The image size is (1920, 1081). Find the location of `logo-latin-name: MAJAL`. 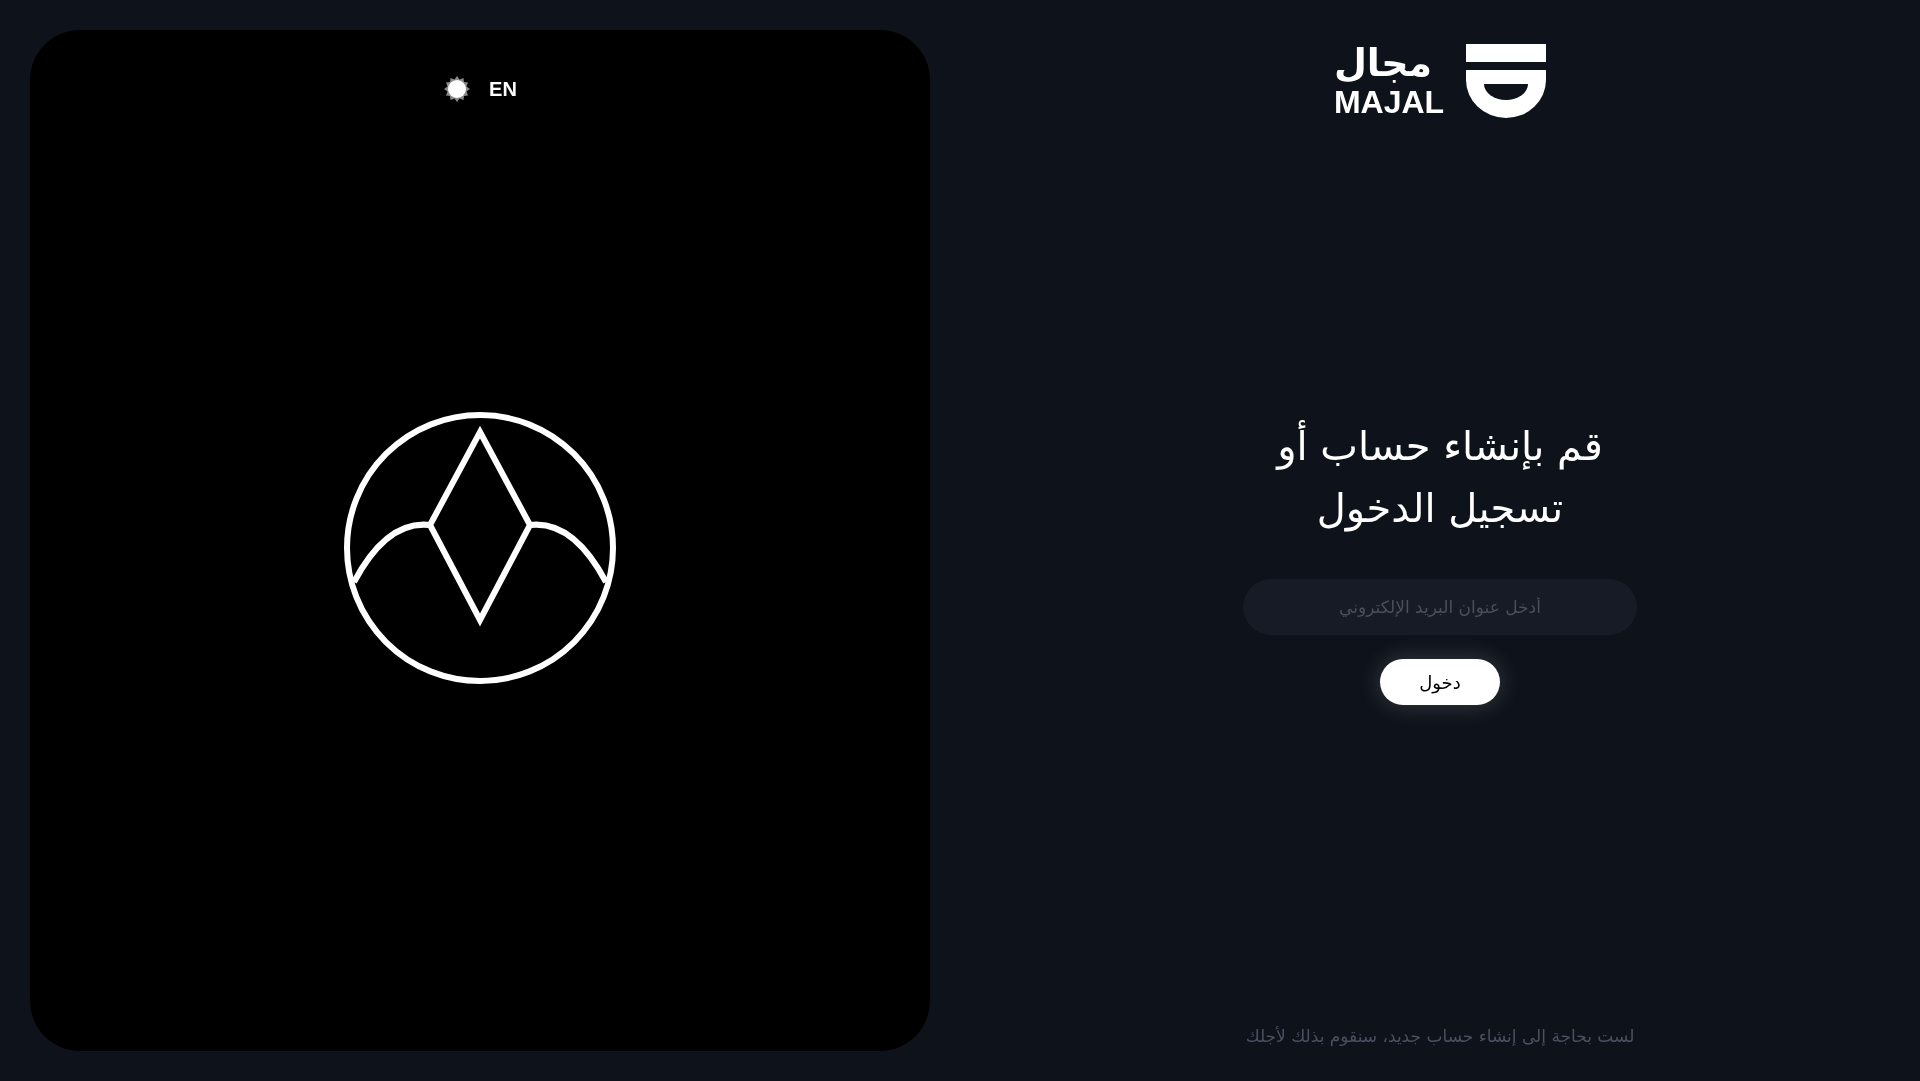

logo-latin-name: MAJAL is located at coordinates (1389, 102).